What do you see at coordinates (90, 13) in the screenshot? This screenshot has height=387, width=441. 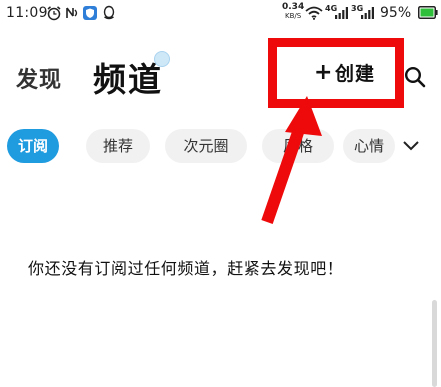 I see `shield-icon` at bounding box center [90, 13].